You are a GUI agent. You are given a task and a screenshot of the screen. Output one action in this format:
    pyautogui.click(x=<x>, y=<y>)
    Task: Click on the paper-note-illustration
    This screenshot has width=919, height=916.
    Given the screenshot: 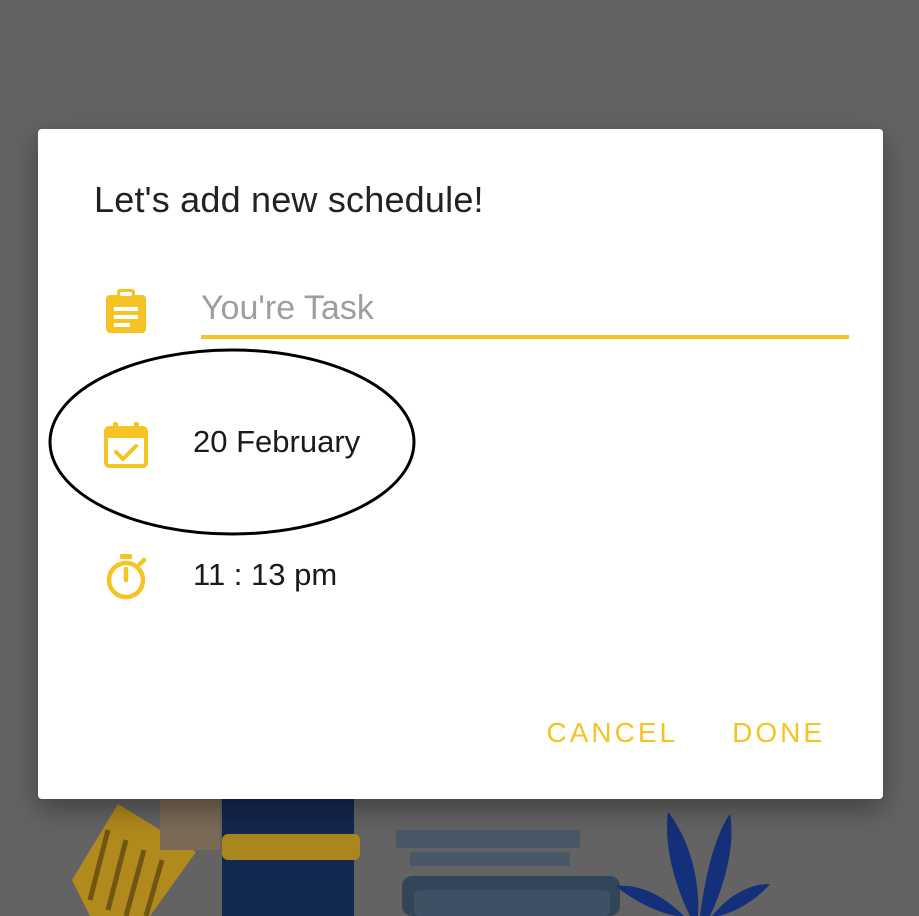 What is the action you would take?
    pyautogui.click(x=146, y=858)
    